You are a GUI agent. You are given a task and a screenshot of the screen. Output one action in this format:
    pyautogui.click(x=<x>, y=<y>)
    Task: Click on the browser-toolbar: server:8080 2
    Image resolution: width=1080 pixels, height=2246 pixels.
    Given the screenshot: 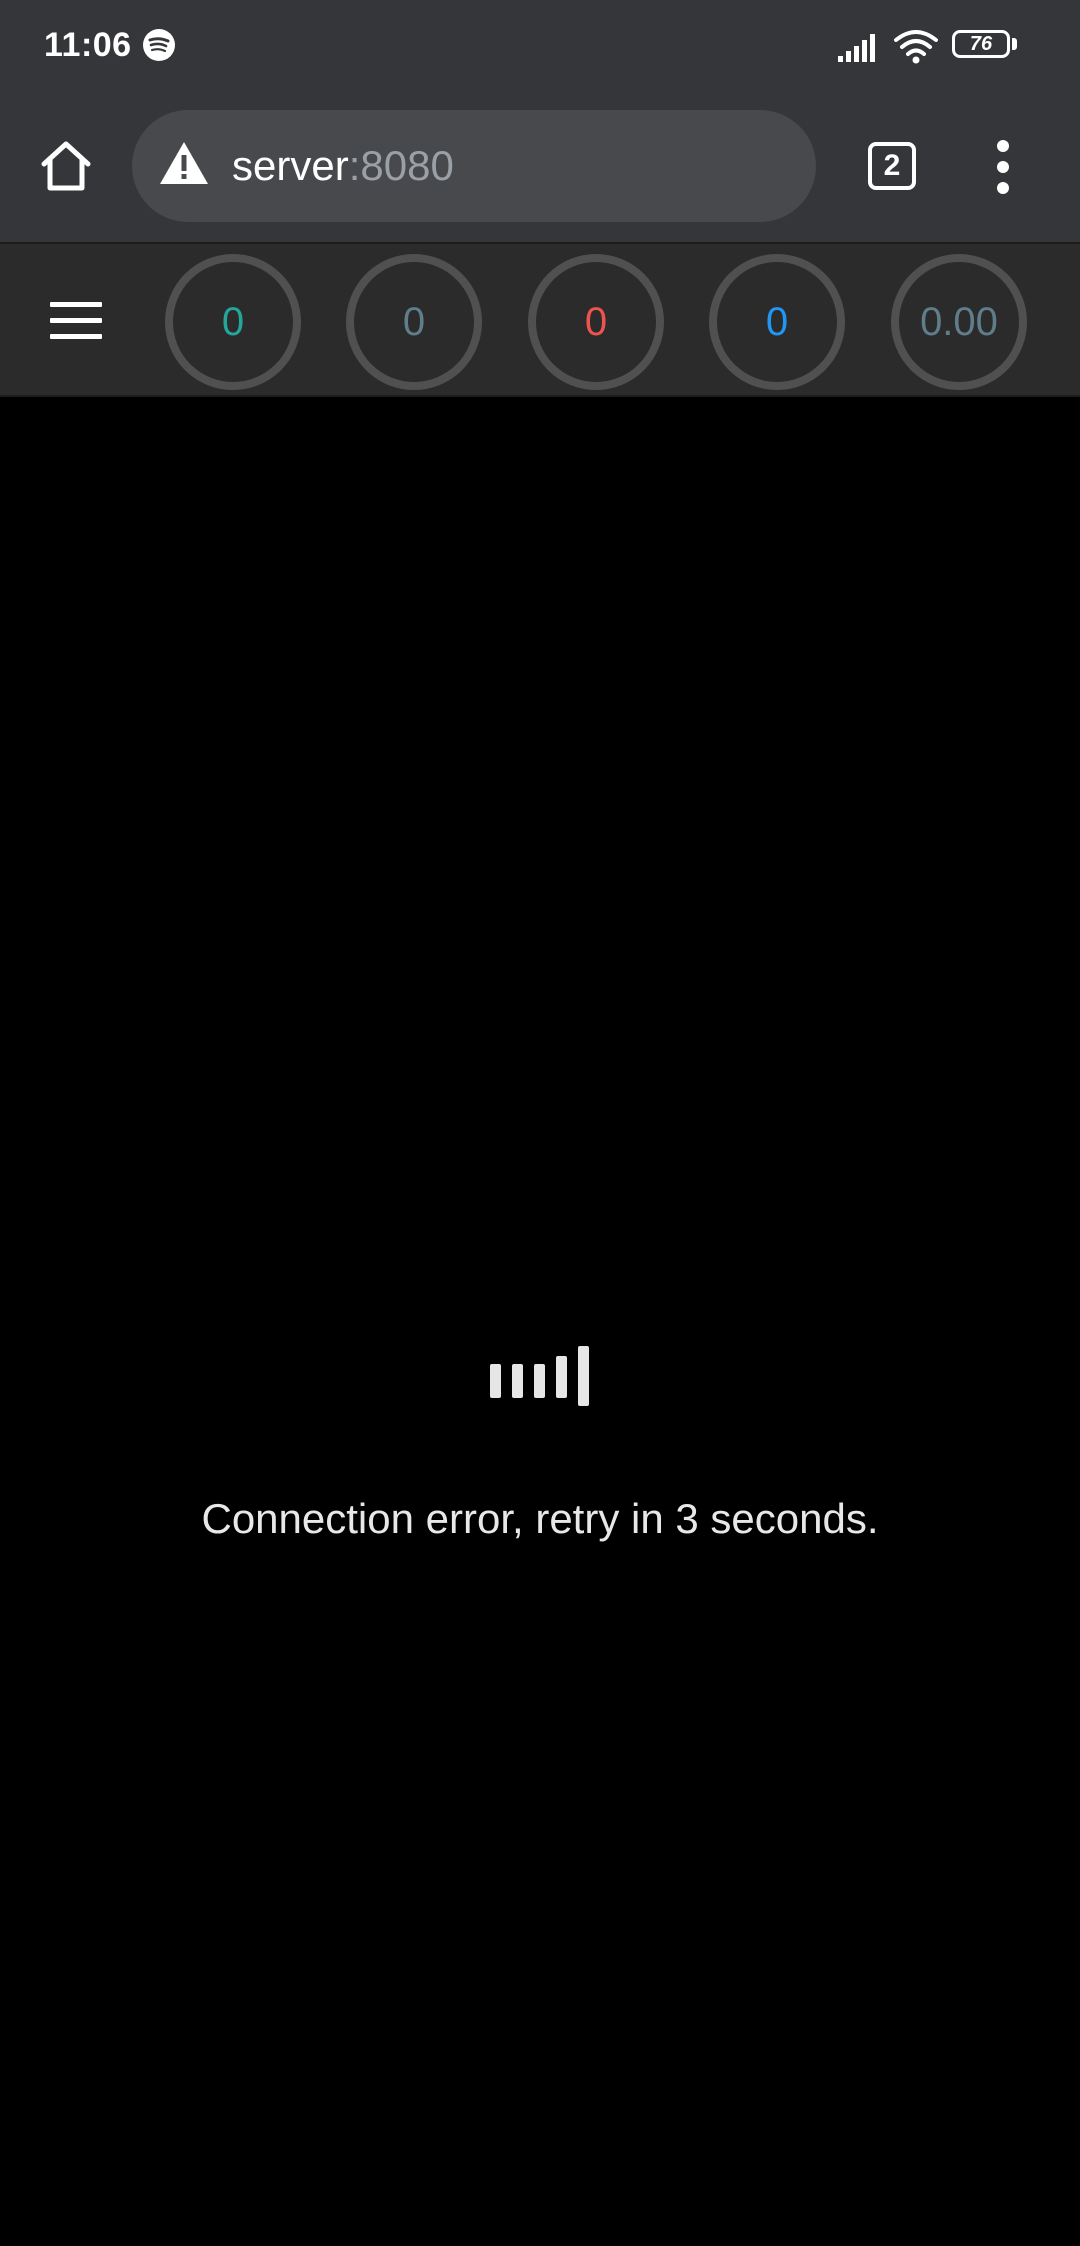 What is the action you would take?
    pyautogui.click(x=540, y=169)
    